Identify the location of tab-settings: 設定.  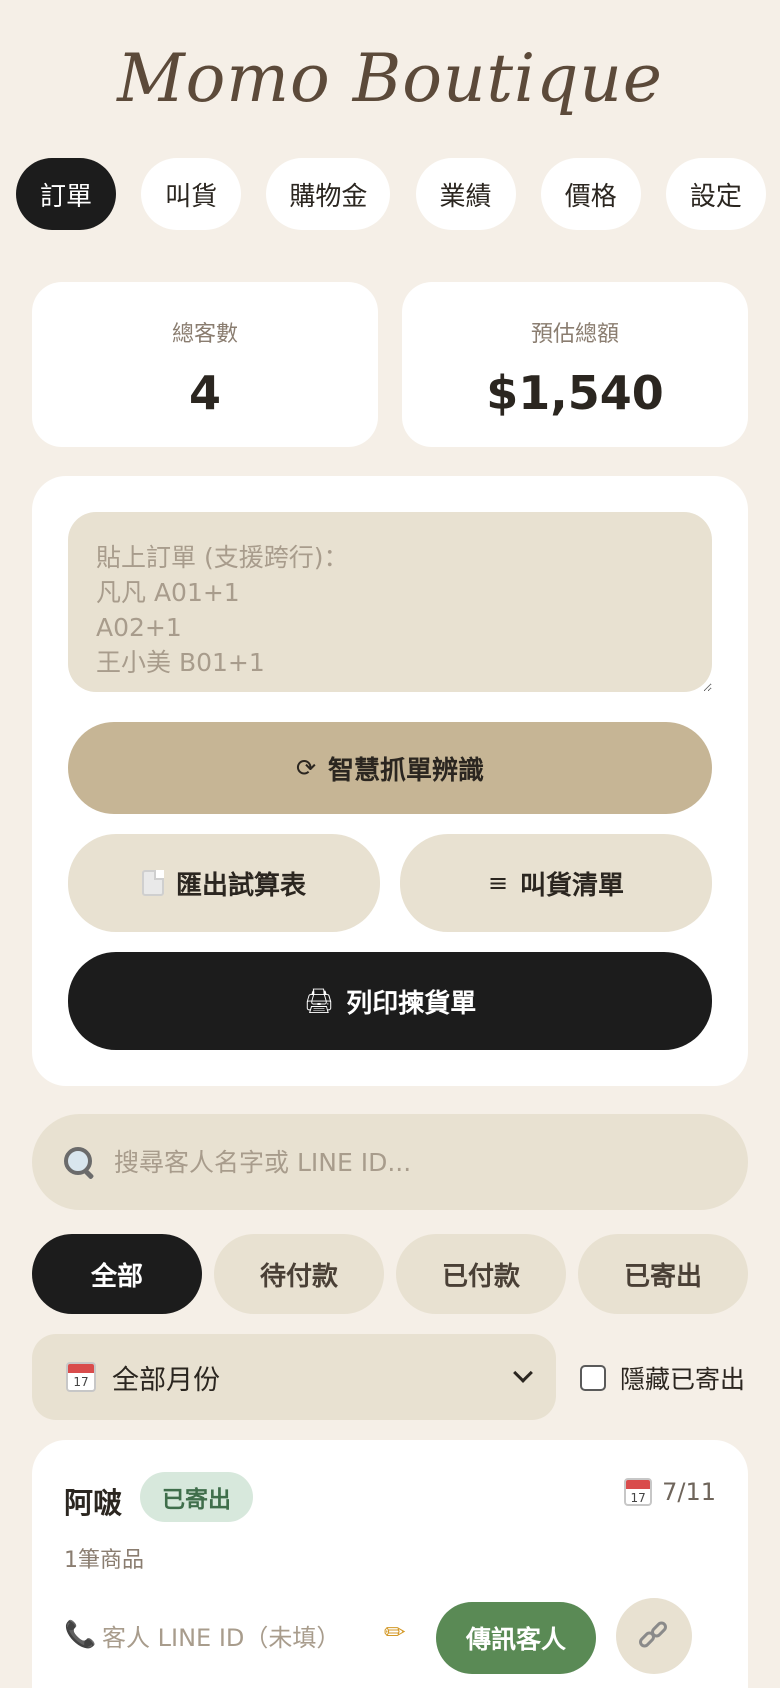
(715, 194).